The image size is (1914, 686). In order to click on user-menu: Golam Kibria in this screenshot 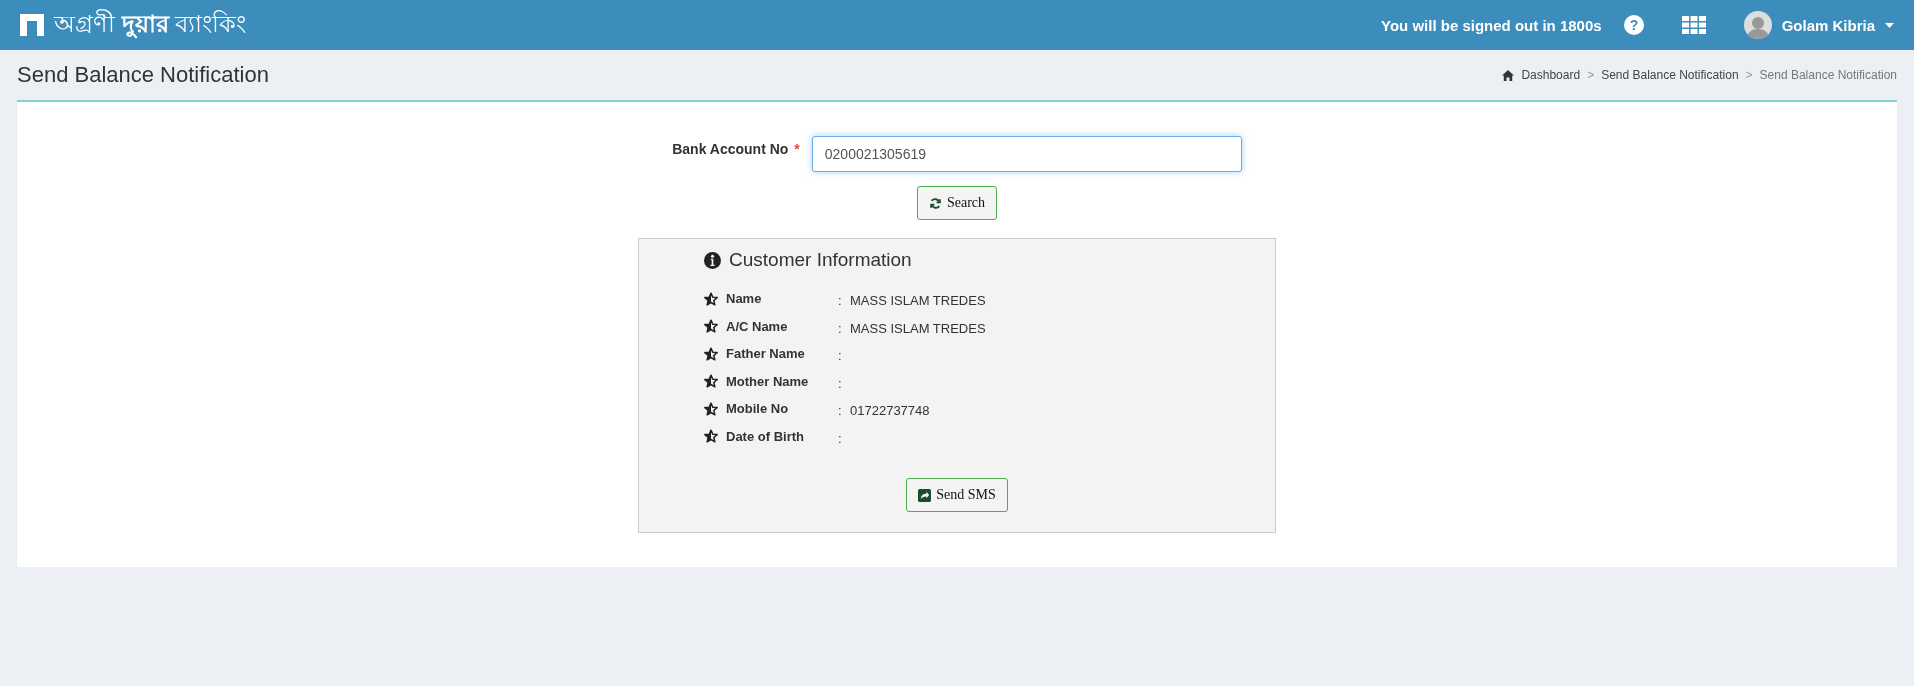, I will do `click(1818, 25)`.